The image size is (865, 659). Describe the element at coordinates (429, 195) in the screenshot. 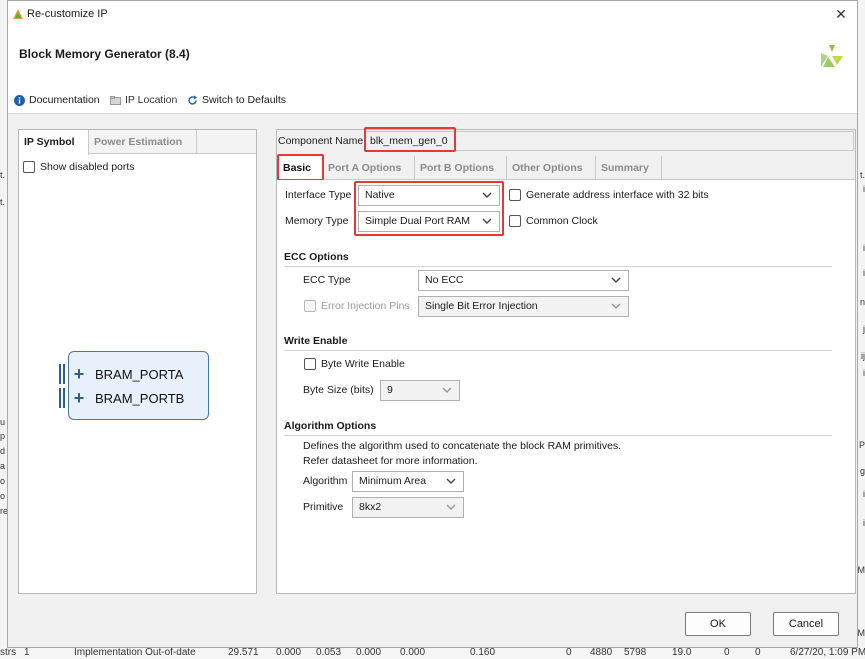

I see `interface-type-select: Native` at that location.